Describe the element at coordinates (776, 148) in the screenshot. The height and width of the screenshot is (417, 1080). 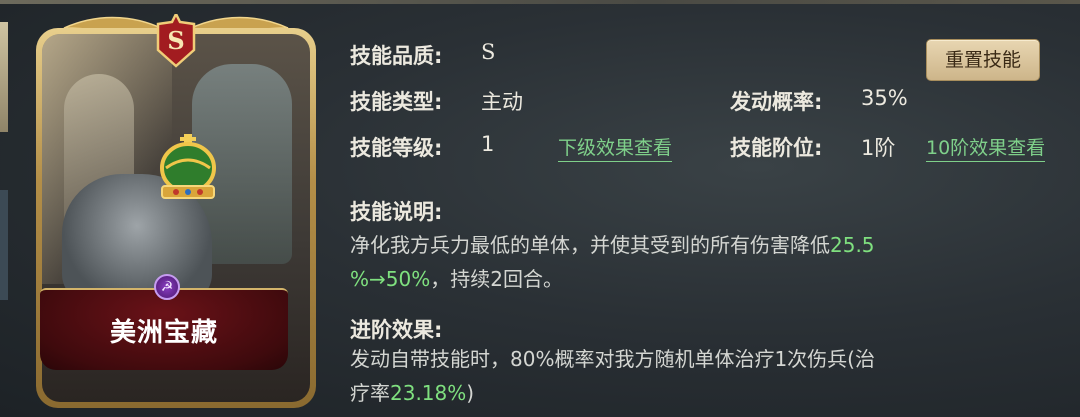
I see `rank-label: 技能阶位:` at that location.